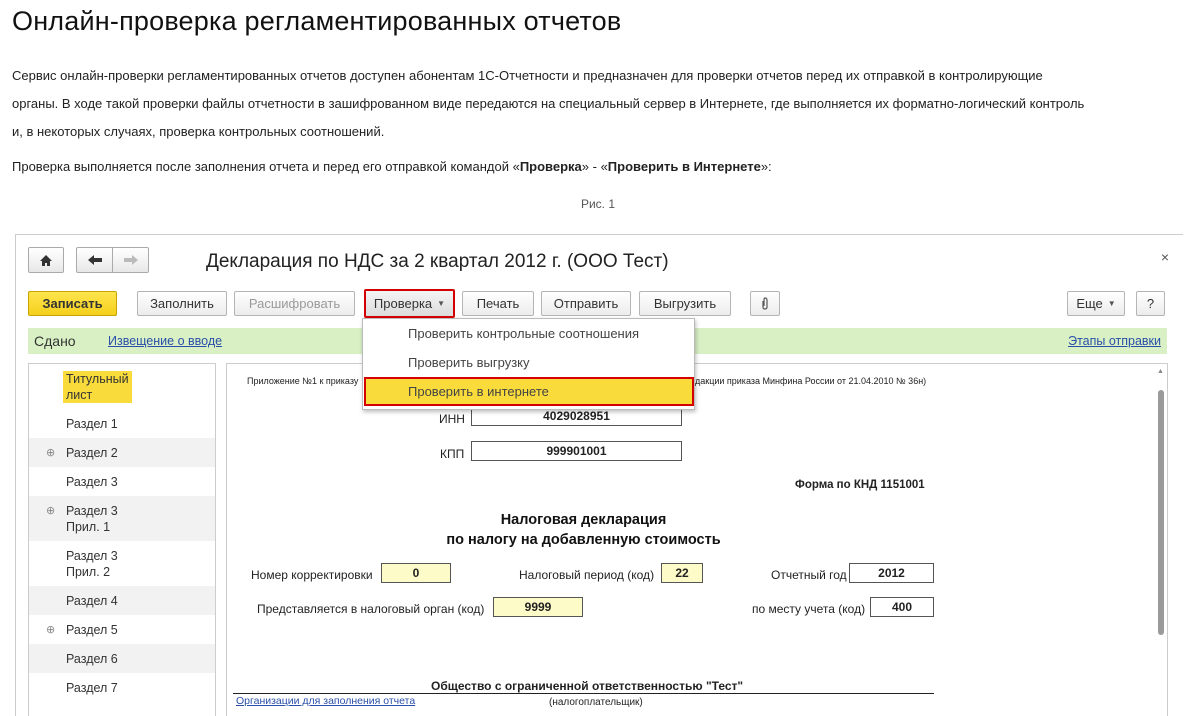 Image resolution: width=1191 pixels, height=716 pixels. I want to click on menu-item-check-online: Проверить в интернете, so click(529, 391).